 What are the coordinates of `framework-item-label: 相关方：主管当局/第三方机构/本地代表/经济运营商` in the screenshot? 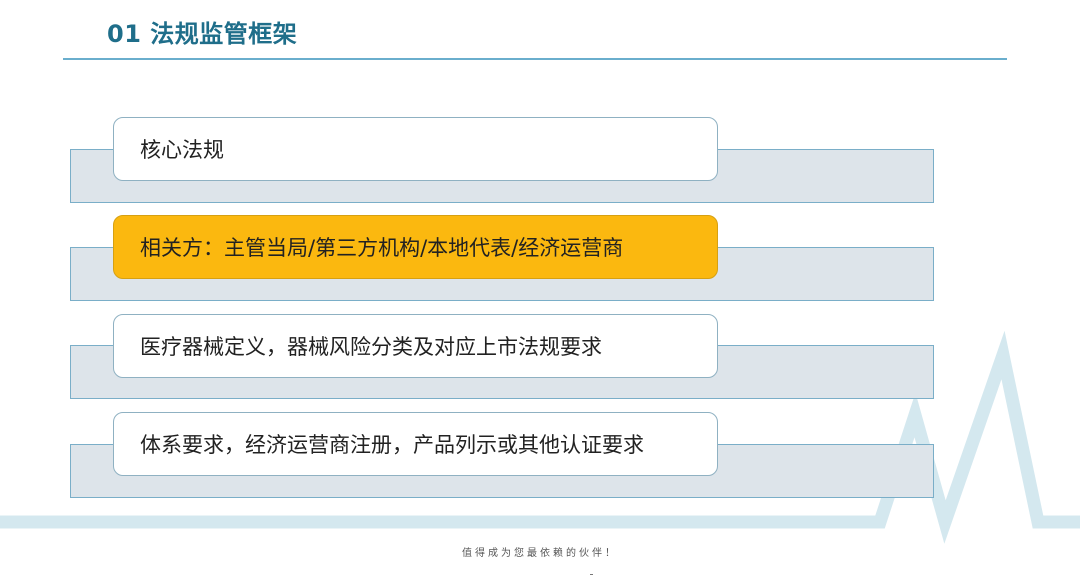 It's located at (382, 248).